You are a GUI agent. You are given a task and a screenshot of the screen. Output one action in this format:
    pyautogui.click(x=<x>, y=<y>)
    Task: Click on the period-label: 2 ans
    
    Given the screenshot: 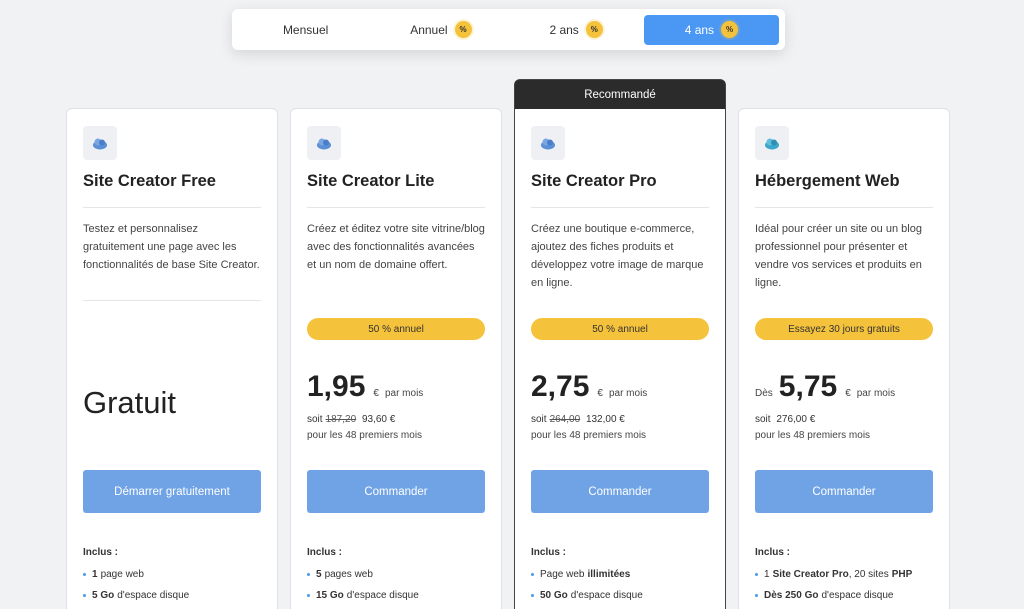 What is the action you would take?
    pyautogui.click(x=564, y=29)
    